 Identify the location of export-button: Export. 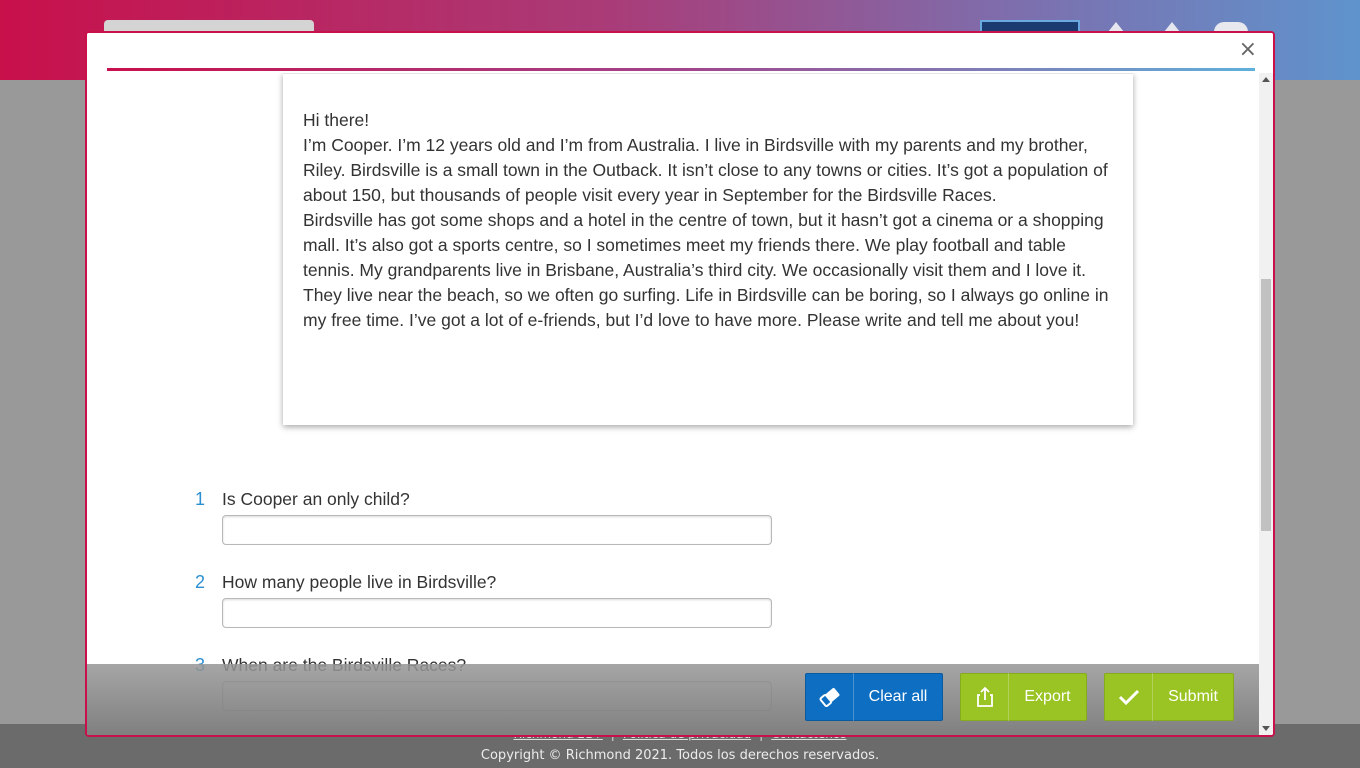
(1023, 697).